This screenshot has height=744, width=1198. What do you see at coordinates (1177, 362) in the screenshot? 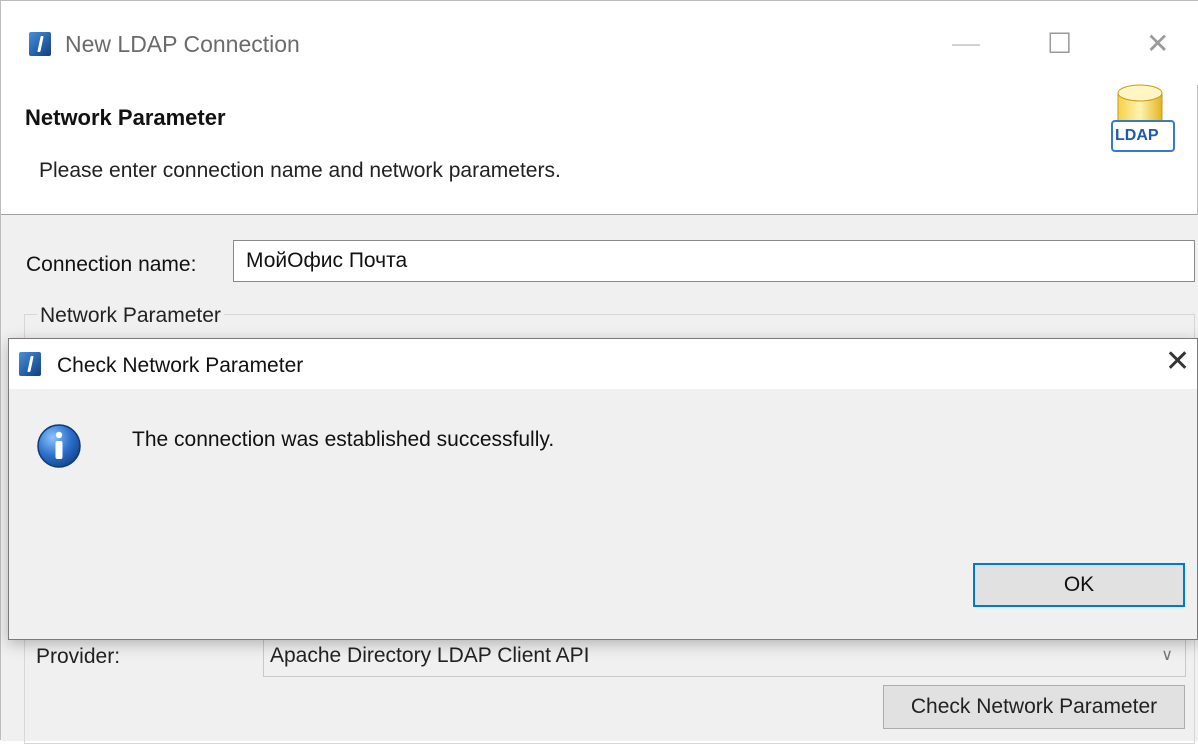
I see `dialog-close-button: ✕` at bounding box center [1177, 362].